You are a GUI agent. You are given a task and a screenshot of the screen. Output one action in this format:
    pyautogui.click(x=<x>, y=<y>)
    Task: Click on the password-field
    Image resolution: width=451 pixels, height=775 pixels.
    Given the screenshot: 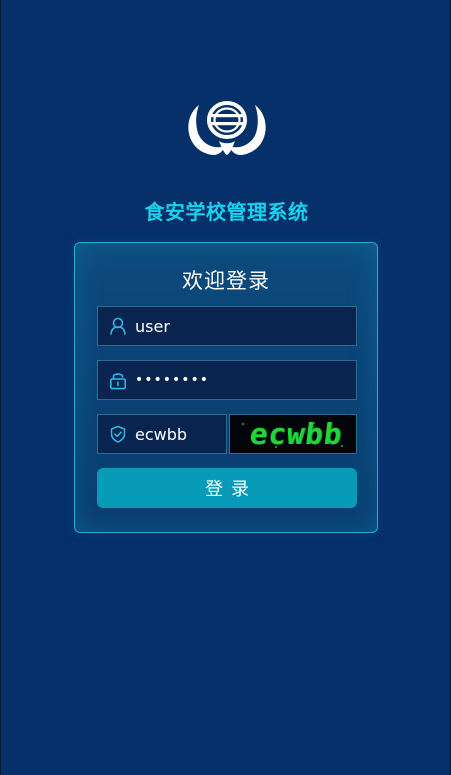 What is the action you would take?
    pyautogui.click(x=227, y=380)
    